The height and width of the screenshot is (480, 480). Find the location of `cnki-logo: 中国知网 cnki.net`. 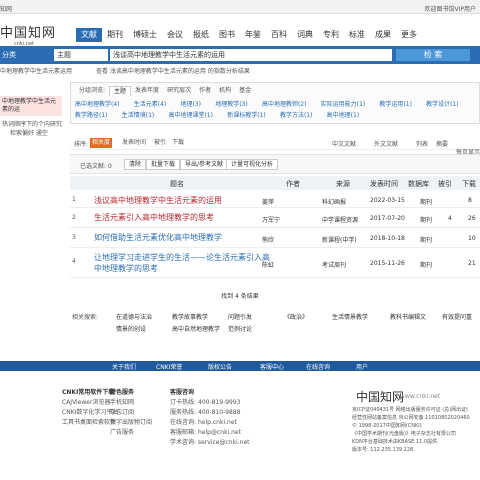

cnki-logo: 中国知网 cnki.net is located at coordinates (28, 33).